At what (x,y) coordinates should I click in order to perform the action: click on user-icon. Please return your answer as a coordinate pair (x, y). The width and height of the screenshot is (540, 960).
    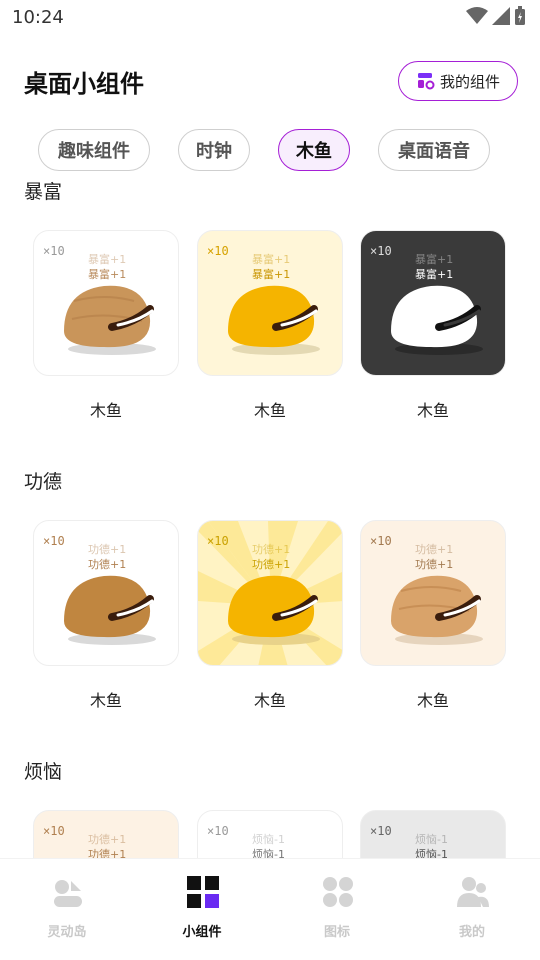
    Looking at the image, I should click on (473, 892).